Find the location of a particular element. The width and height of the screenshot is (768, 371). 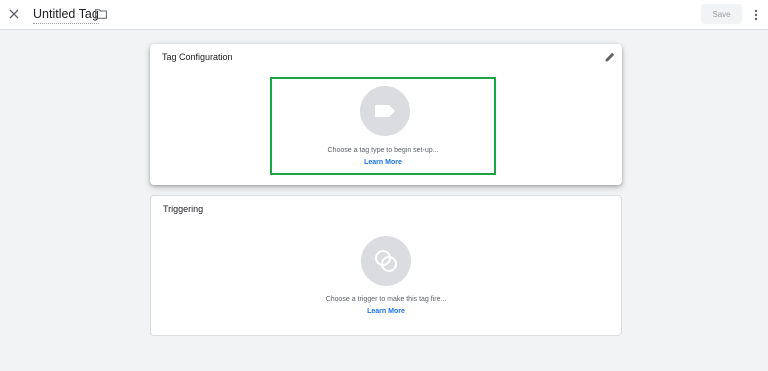

tag-configuration-title: Tag Configuration is located at coordinates (197, 57).